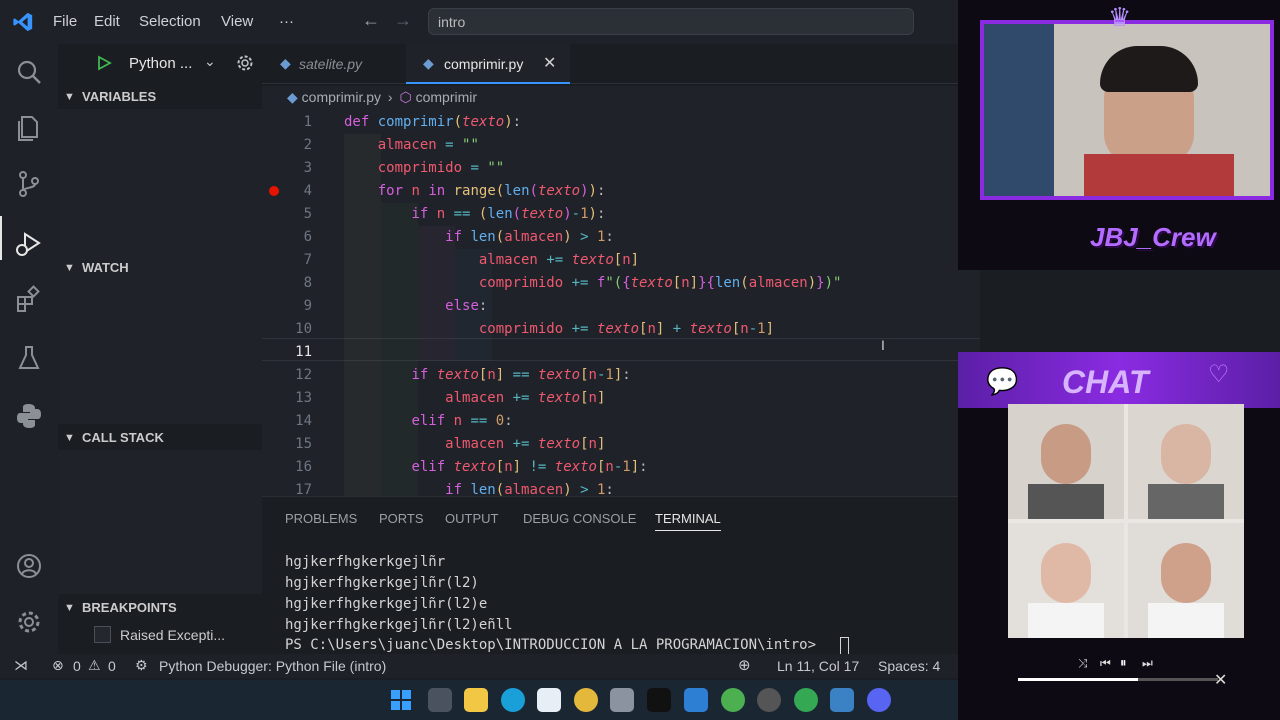 The image size is (1280, 720). I want to click on breakpoints-section-header: ▼ BREAKPOINTS, so click(160, 608).